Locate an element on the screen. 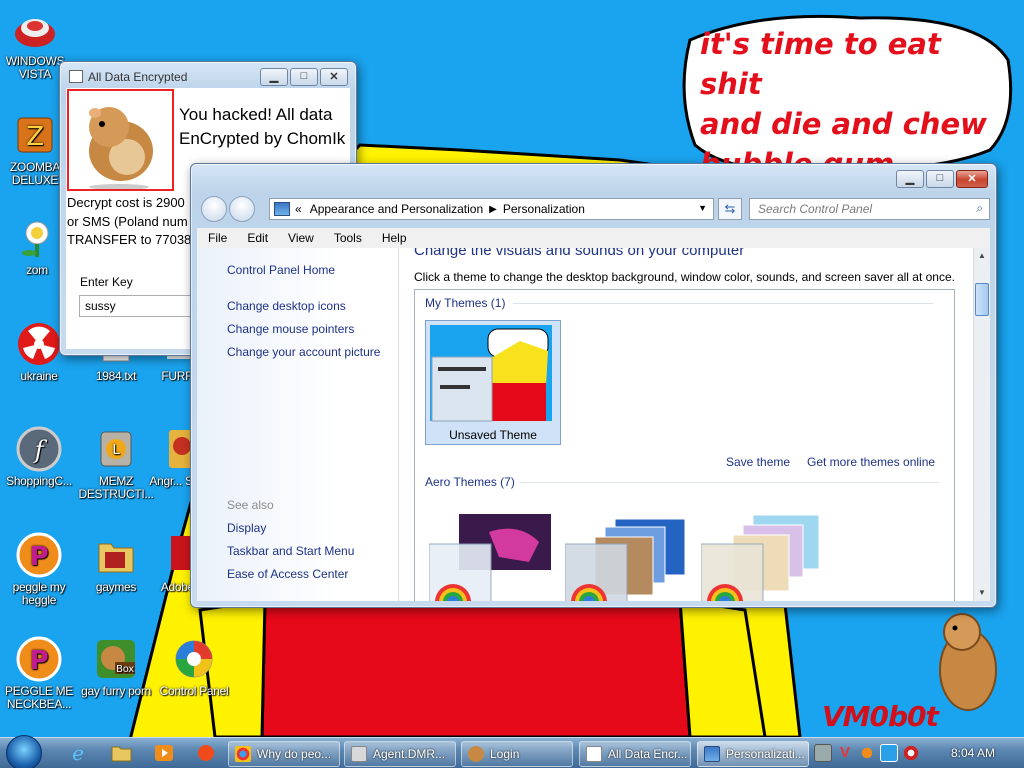  wallpaper-signature: VM0b0t is located at coordinates (880, 716).